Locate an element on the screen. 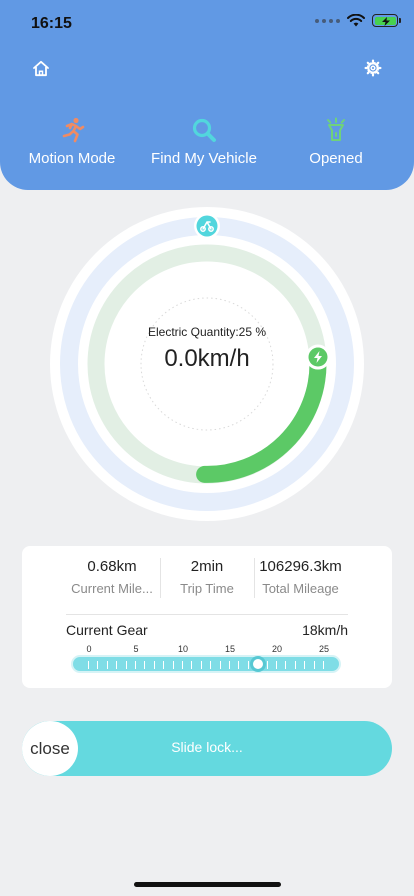 The height and width of the screenshot is (896, 414). trip-time-stat: 2min Trip Time is located at coordinates (207, 577).